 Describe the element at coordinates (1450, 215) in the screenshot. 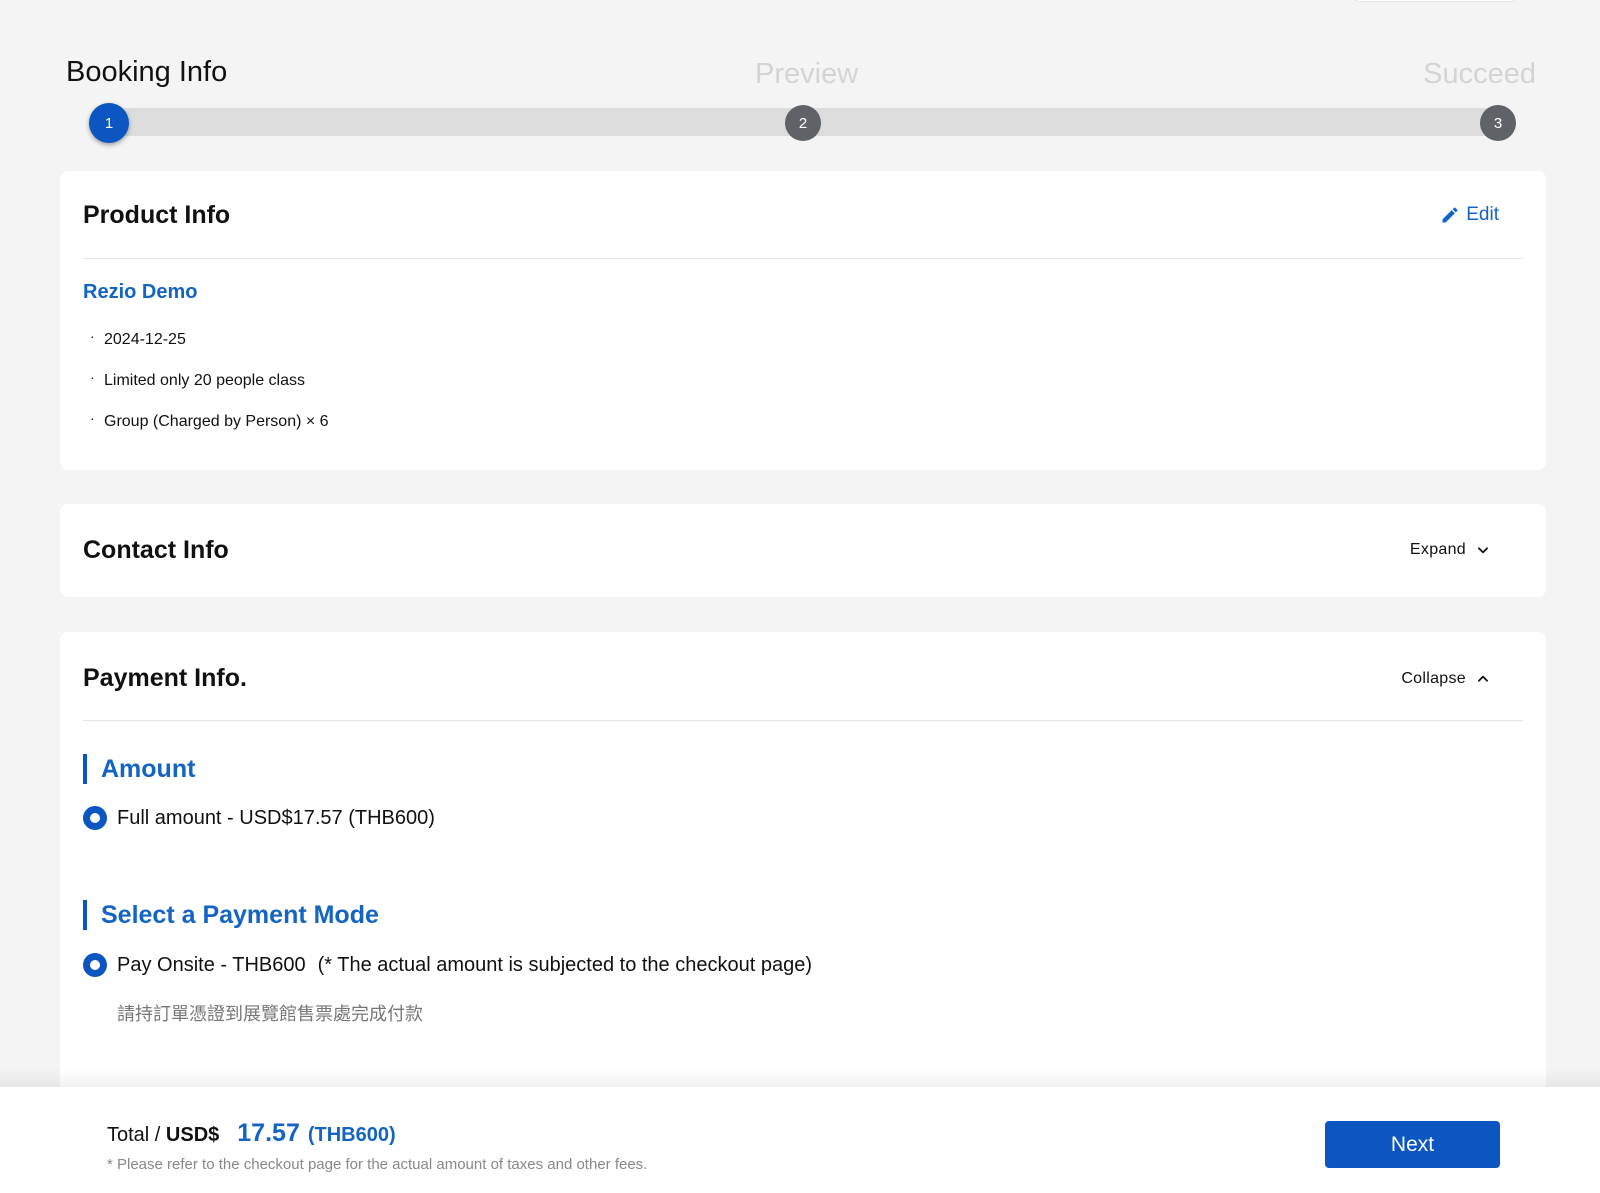

I see `pencil-icon` at that location.